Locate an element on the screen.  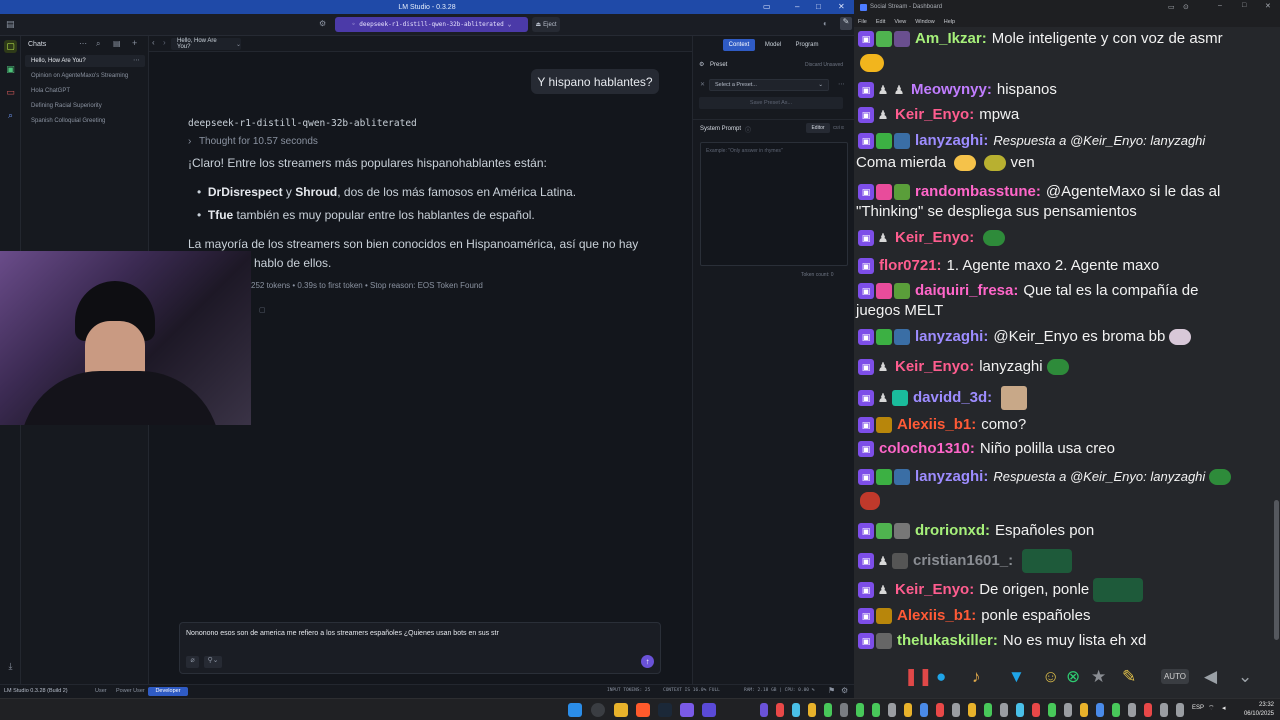
chat-username: daiquiri_fresa: is located at coordinates (966, 291).